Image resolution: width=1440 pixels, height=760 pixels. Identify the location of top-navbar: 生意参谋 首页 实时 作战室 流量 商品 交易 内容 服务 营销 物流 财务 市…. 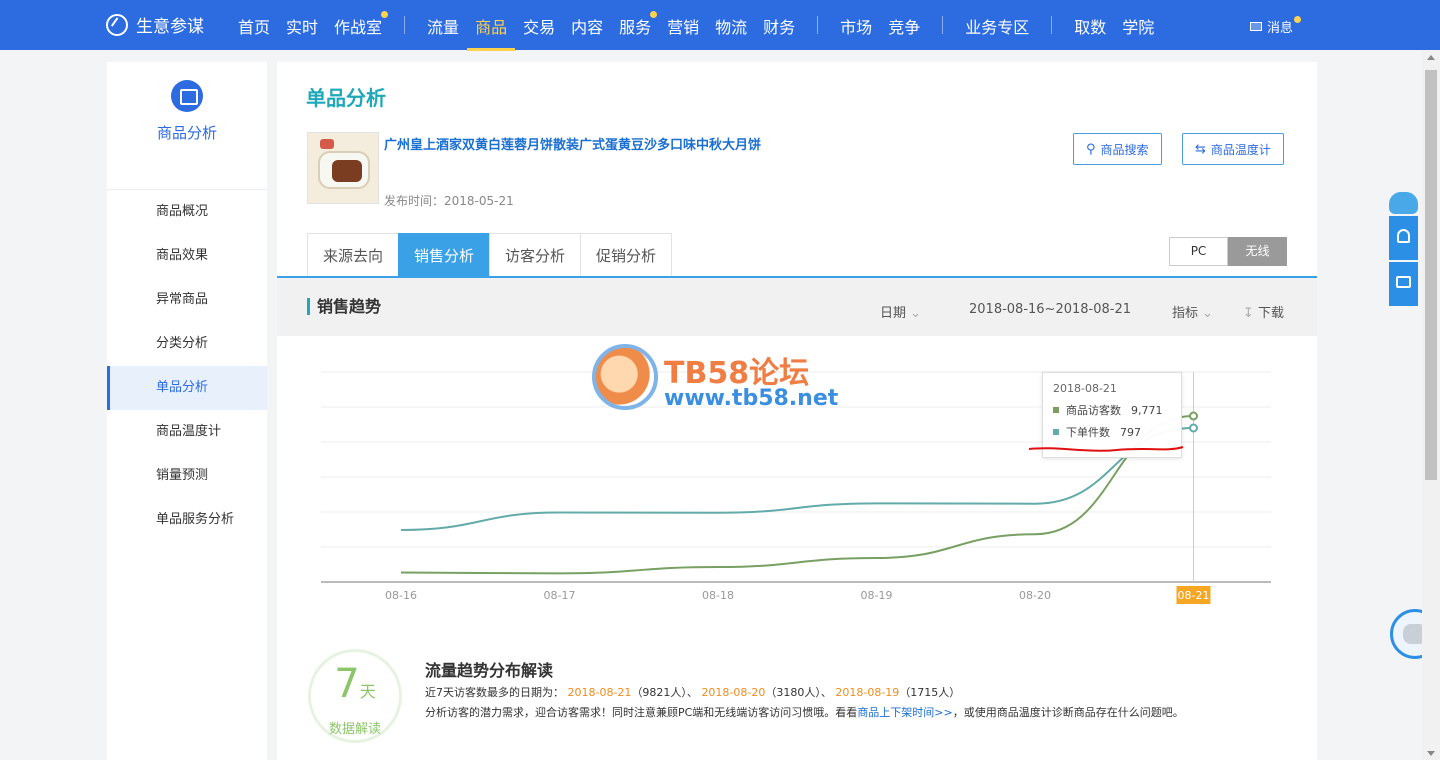
(720, 25).